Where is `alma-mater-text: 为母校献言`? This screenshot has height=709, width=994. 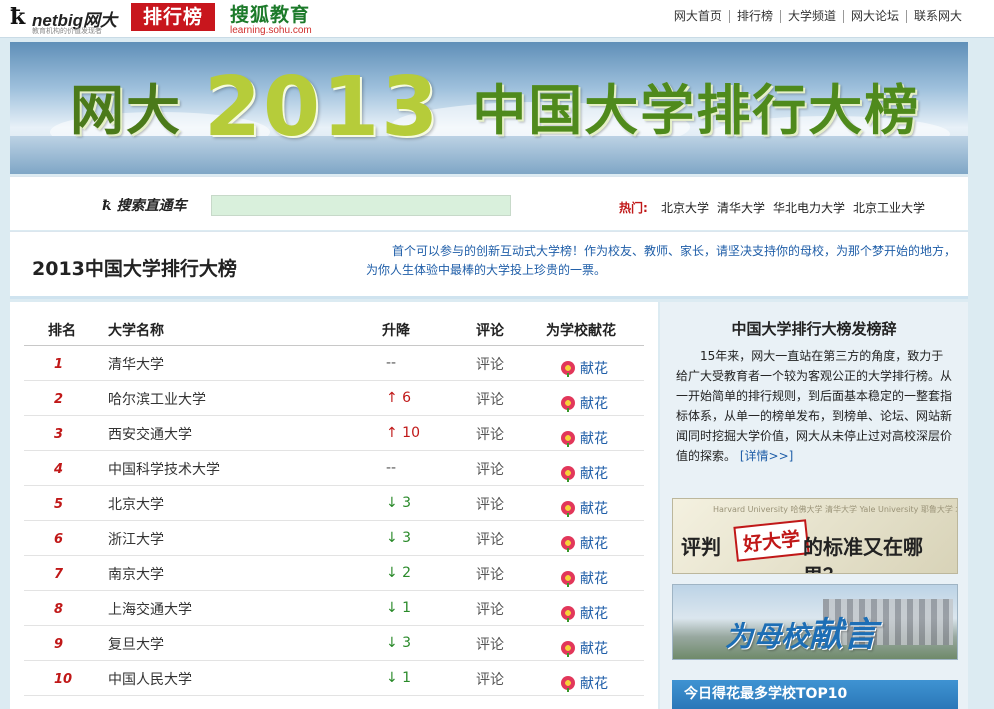 alma-mater-text: 为母校献言 is located at coordinates (801, 631).